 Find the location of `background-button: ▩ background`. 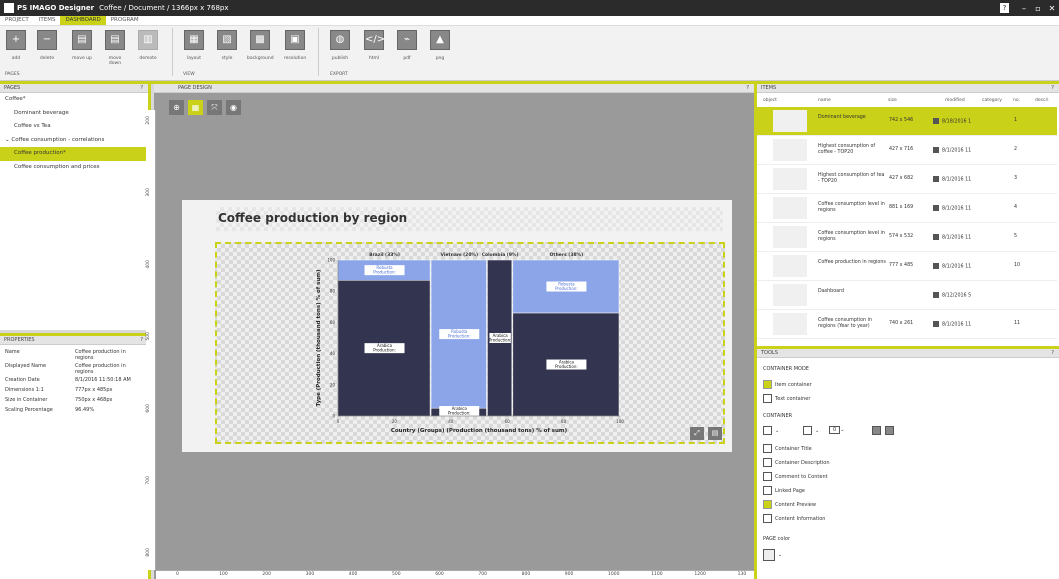

background-button: ▩ background is located at coordinates (260, 47).